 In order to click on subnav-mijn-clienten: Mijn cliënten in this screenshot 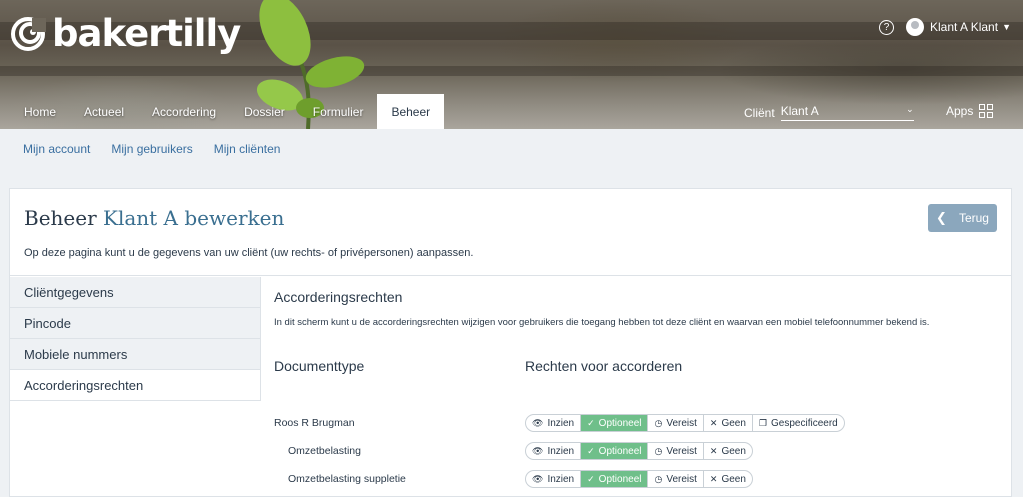, I will do `click(247, 149)`.